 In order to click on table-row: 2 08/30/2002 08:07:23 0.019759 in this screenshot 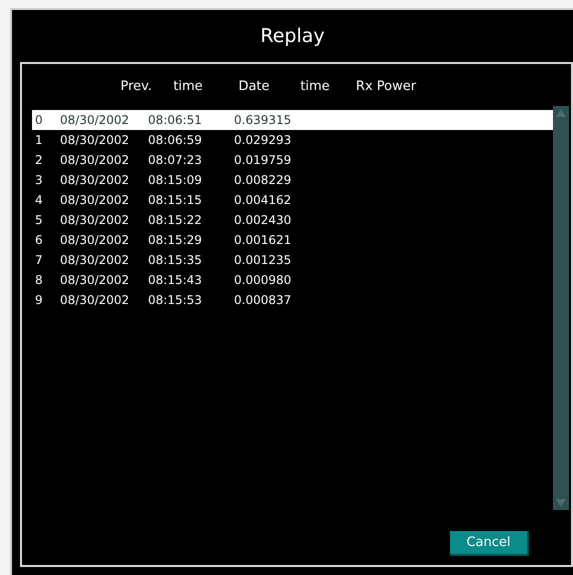, I will do `click(292, 160)`.